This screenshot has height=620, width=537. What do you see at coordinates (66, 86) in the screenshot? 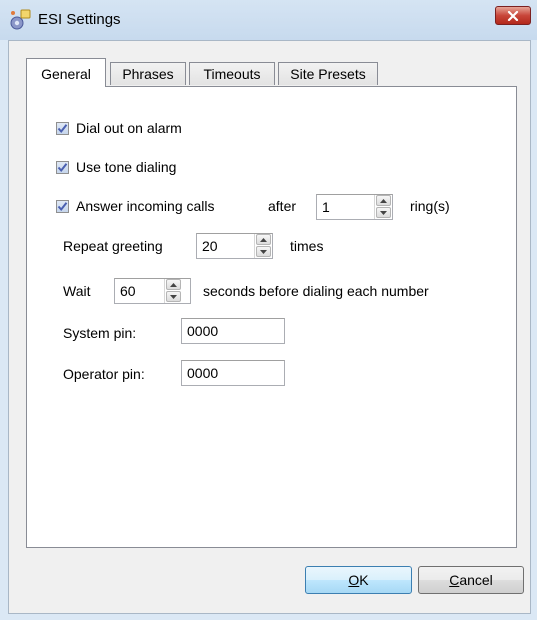
I see `active-tab-joint` at bounding box center [66, 86].